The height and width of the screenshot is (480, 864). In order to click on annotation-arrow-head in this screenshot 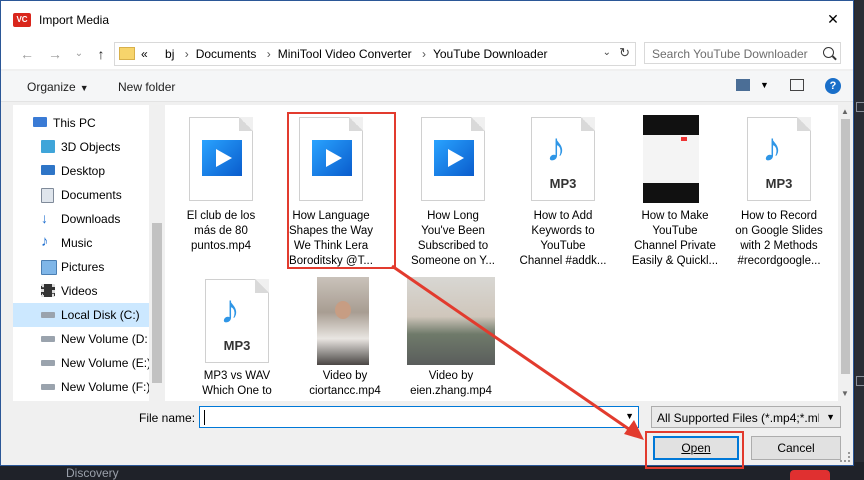, I will do `click(634, 430)`.